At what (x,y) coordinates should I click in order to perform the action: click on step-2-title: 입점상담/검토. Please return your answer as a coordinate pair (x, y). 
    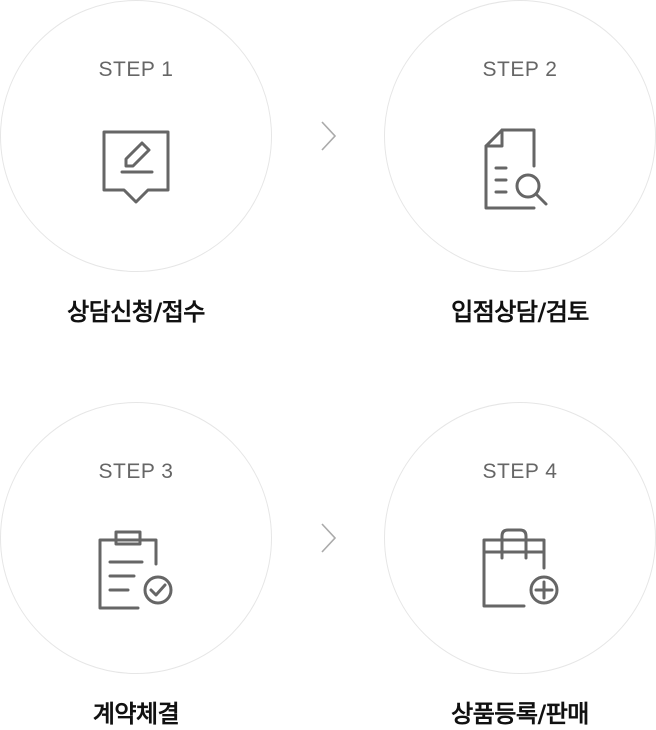
    Looking at the image, I should click on (520, 312).